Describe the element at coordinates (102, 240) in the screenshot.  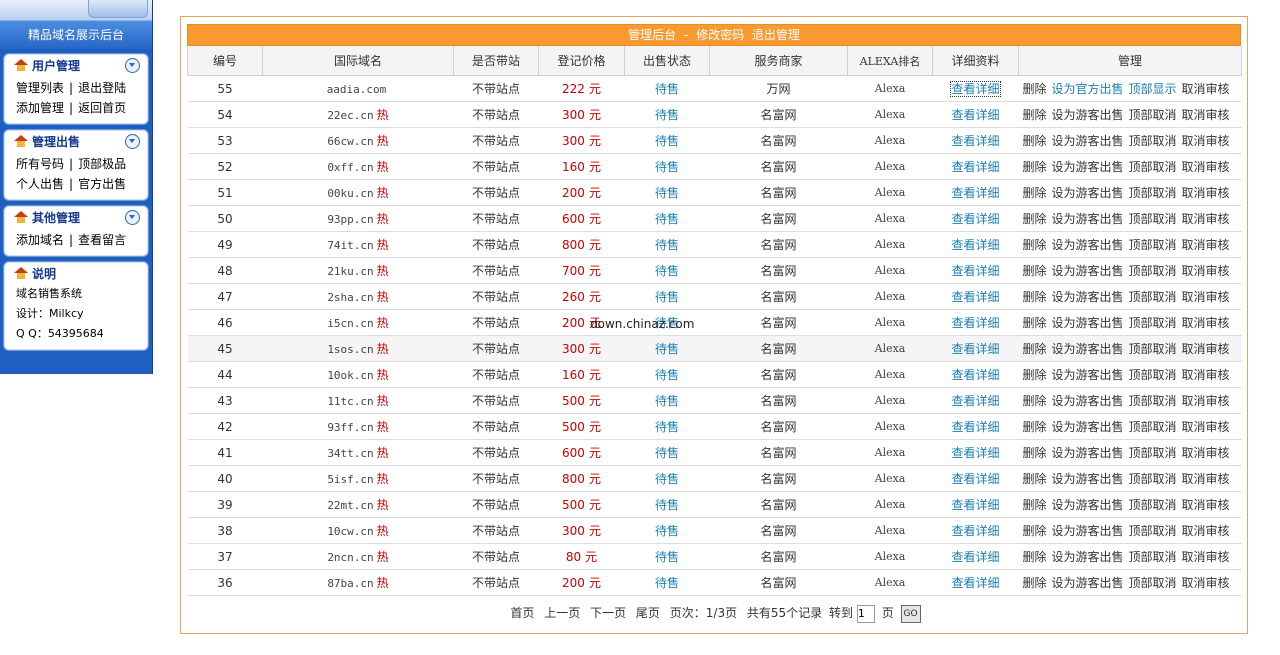
I see `link-view-messages: 查看留言` at that location.